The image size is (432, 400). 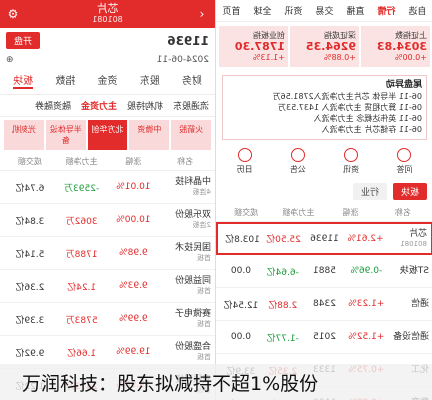 What do you see at coordinates (365, 238) in the screenshot?
I see `pct-cell: +2.61%` at bounding box center [365, 238].